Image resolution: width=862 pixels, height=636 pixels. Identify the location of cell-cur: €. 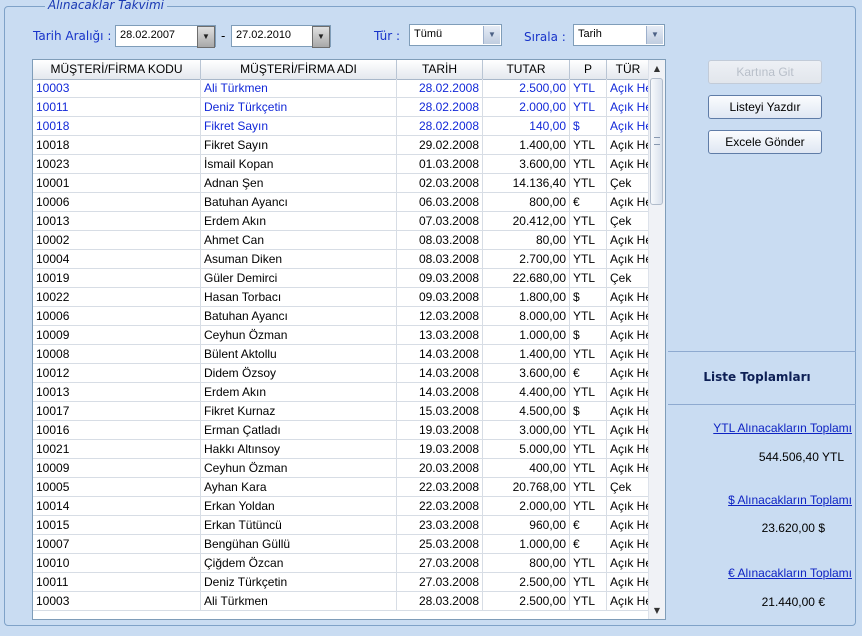
(588, 202).